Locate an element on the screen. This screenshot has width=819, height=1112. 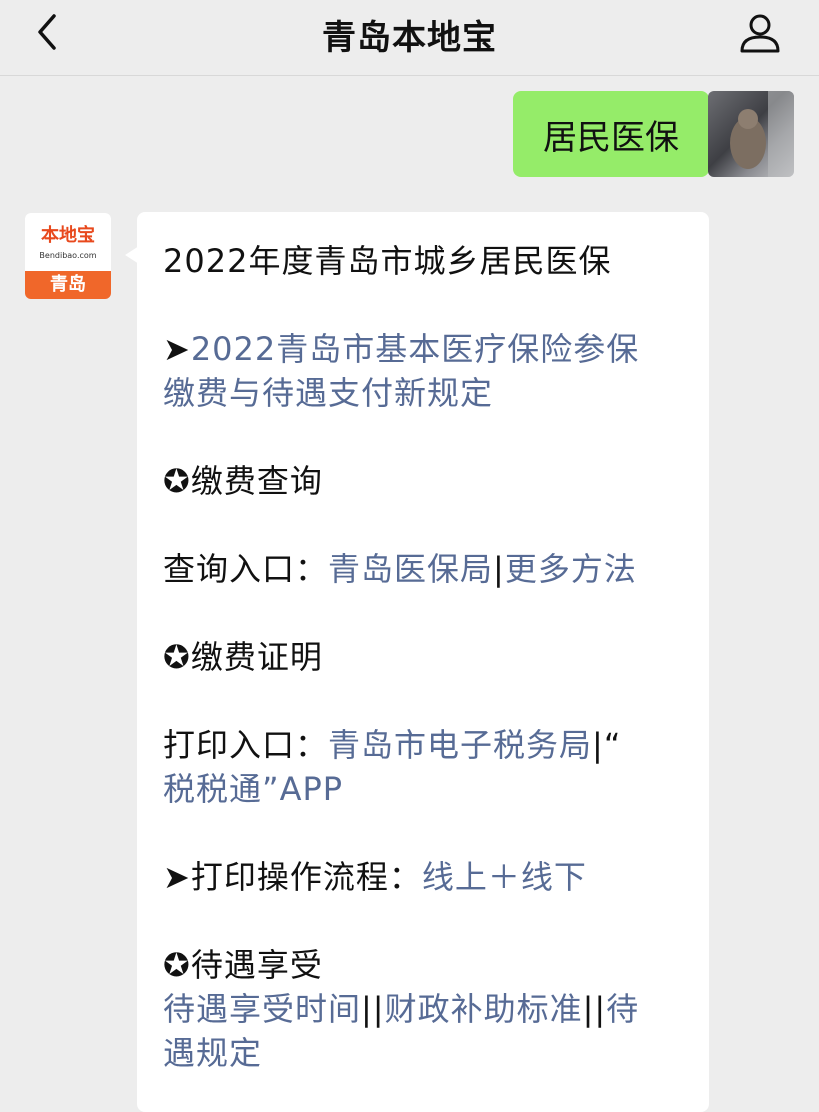
avatar-city: 青岛 is located at coordinates (68, 285).